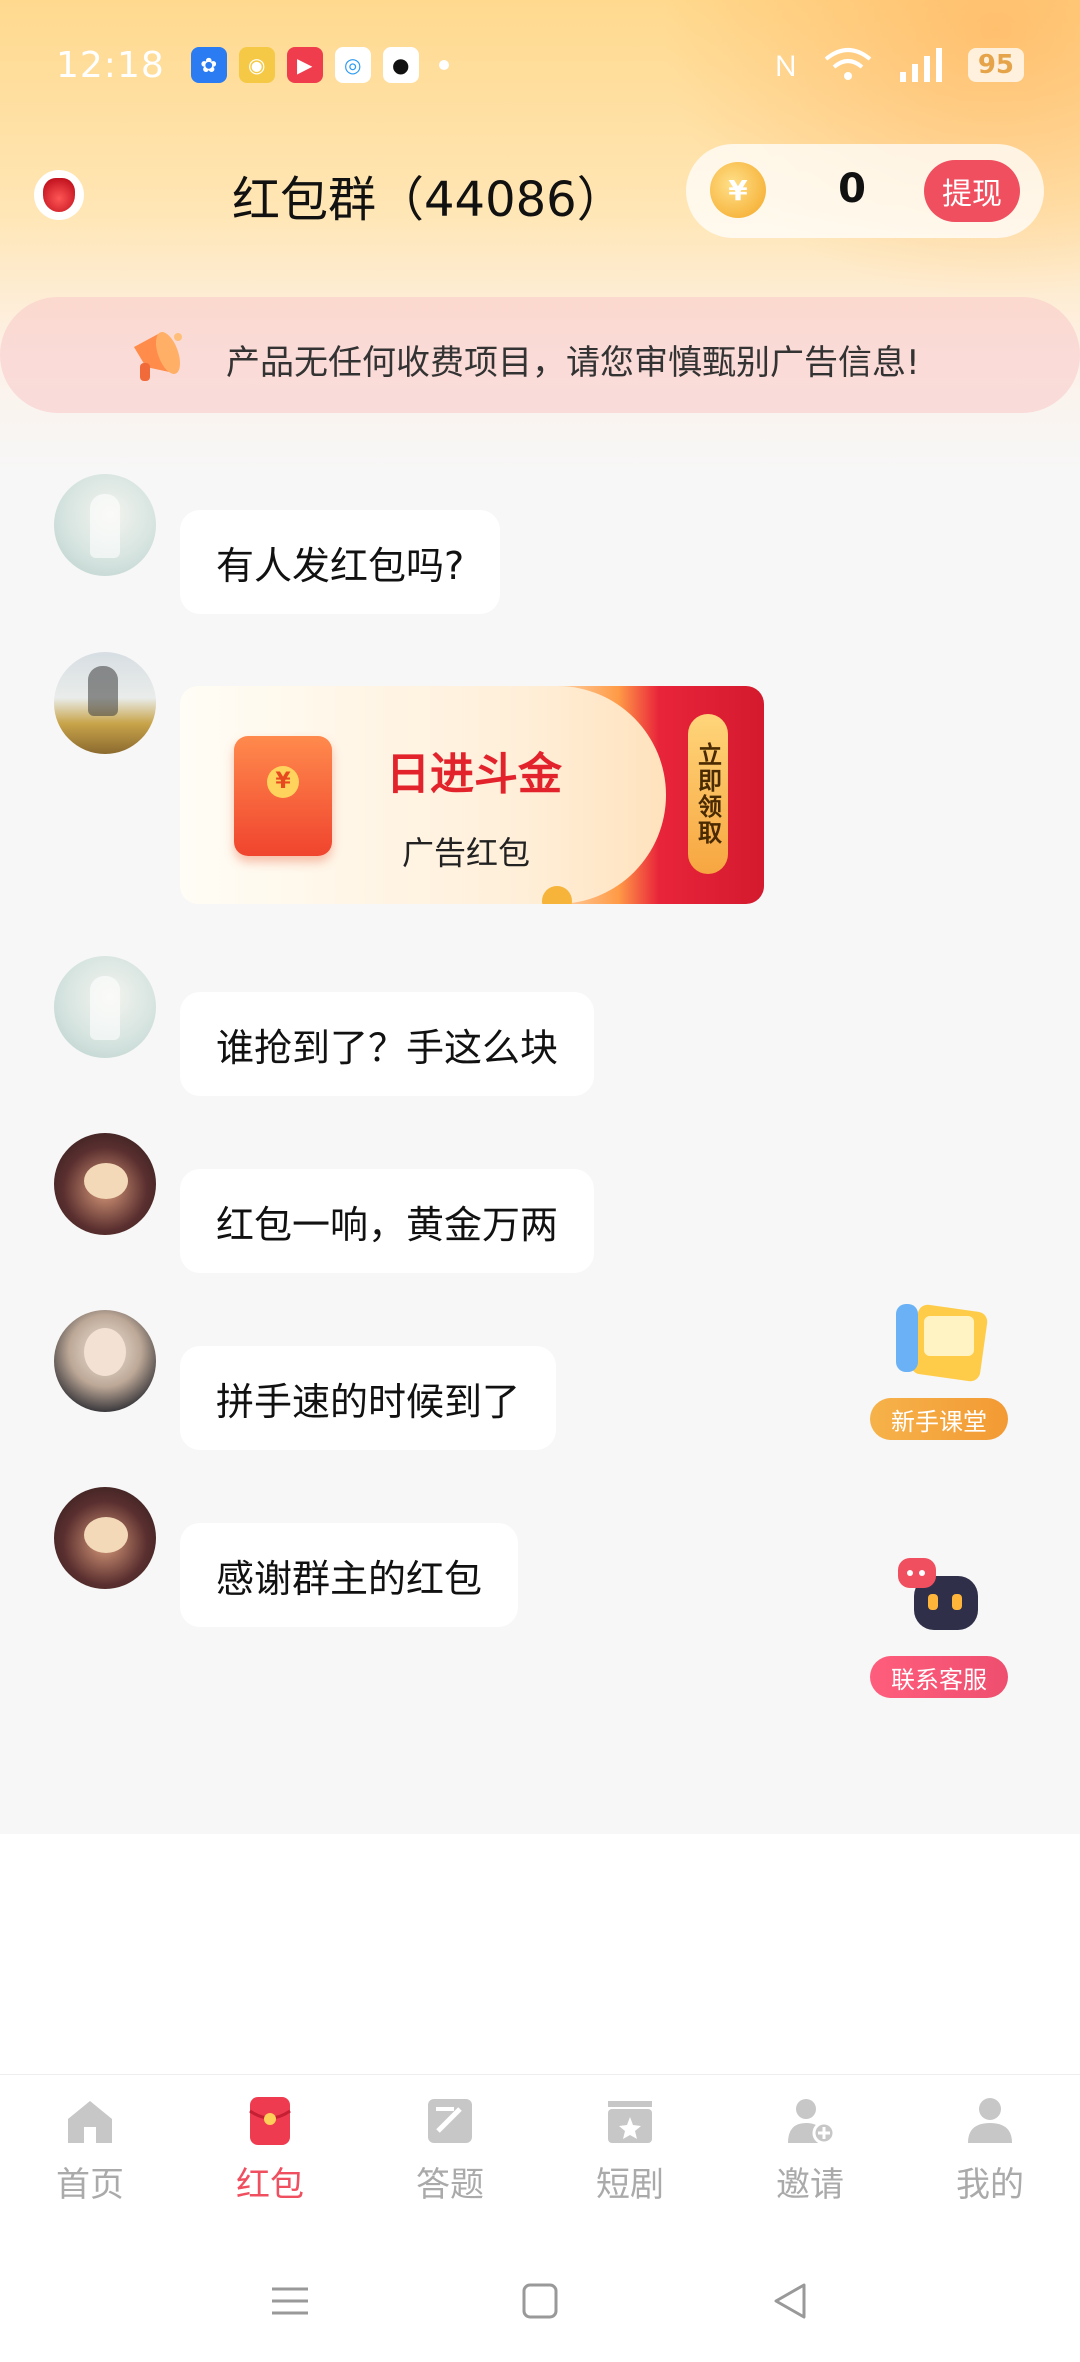 The width and height of the screenshot is (1080, 2362). I want to click on coin-balance: ¥ 0 提现, so click(865, 191).